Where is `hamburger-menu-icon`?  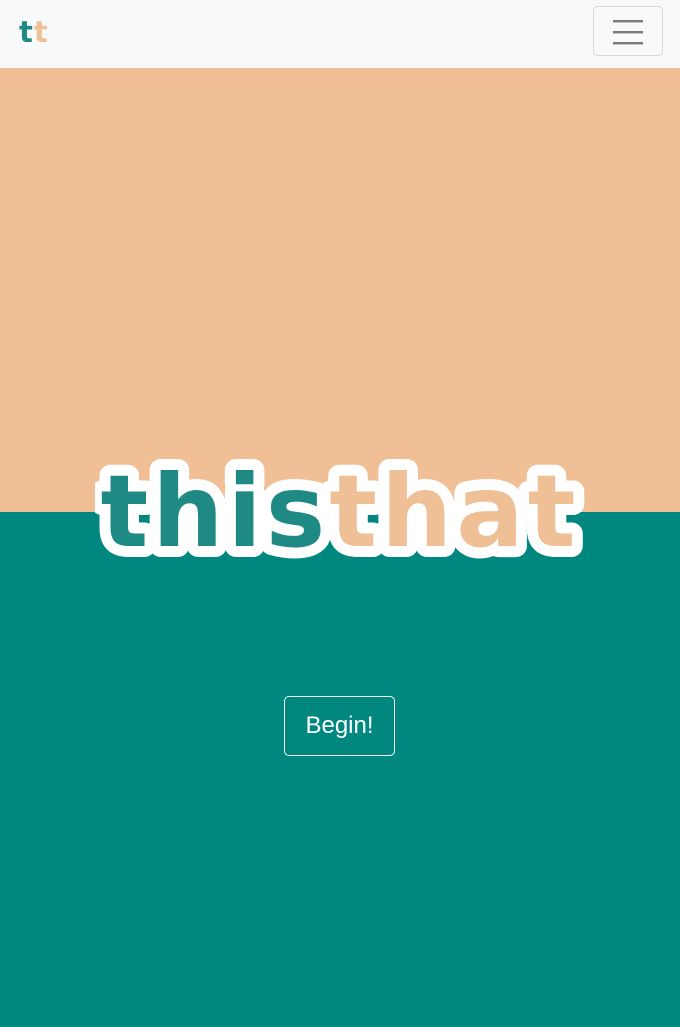
hamburger-menu-icon is located at coordinates (628, 32).